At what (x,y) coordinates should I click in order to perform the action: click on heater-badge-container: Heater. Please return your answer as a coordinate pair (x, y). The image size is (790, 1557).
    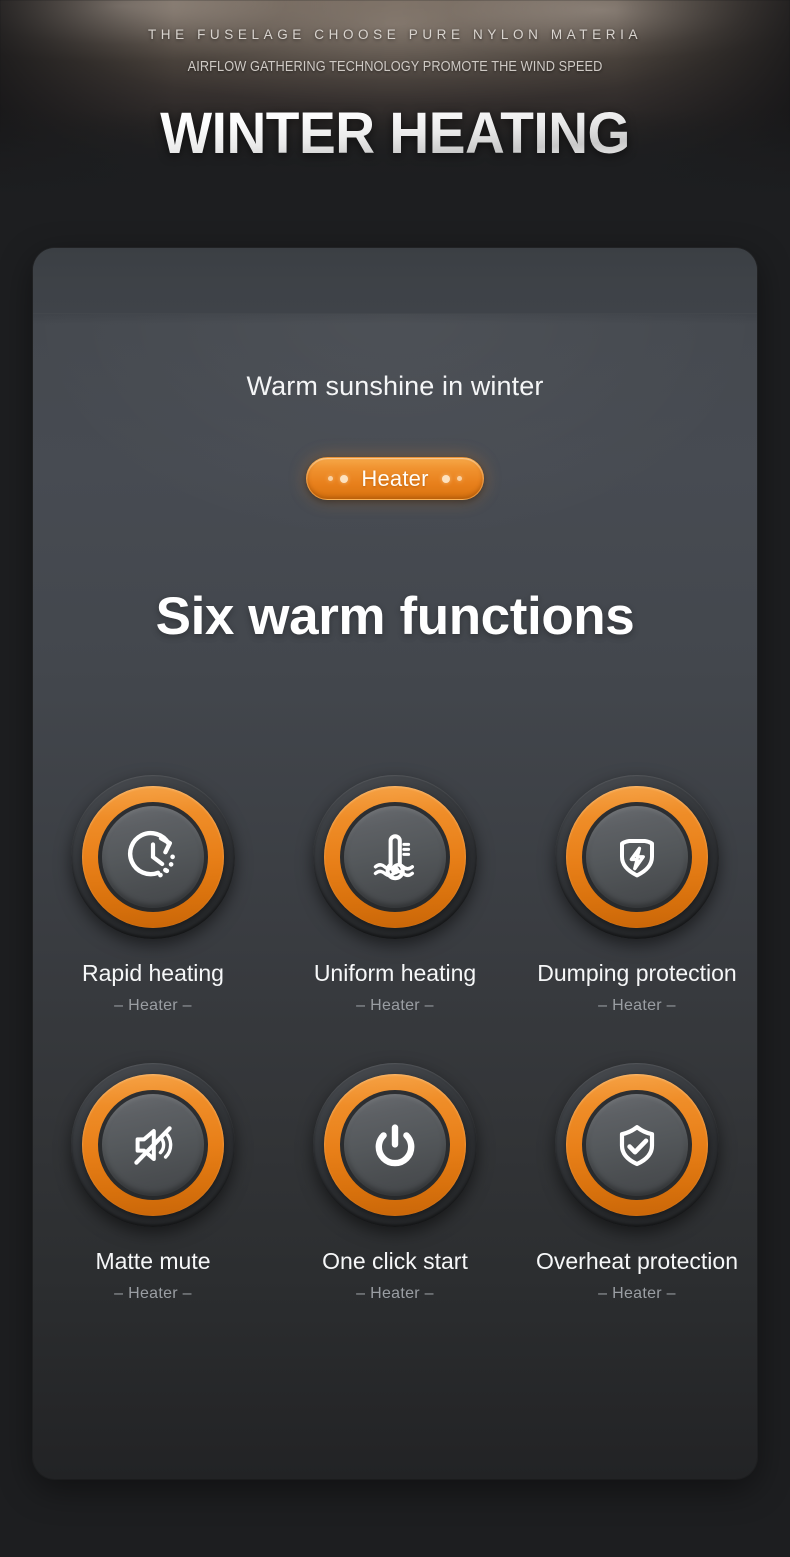
    Looking at the image, I should click on (395, 478).